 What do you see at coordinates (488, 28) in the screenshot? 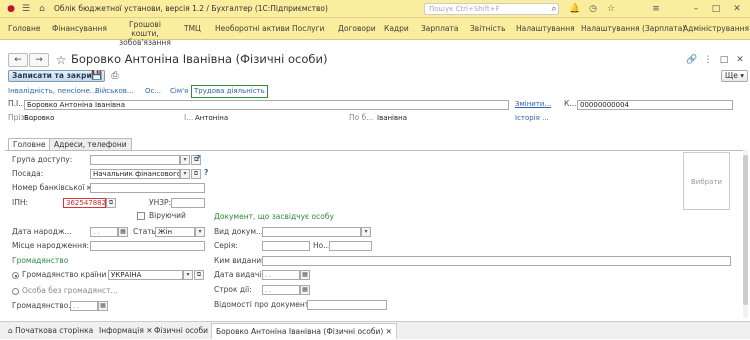
I see `menu-reports: Звітність` at bounding box center [488, 28].